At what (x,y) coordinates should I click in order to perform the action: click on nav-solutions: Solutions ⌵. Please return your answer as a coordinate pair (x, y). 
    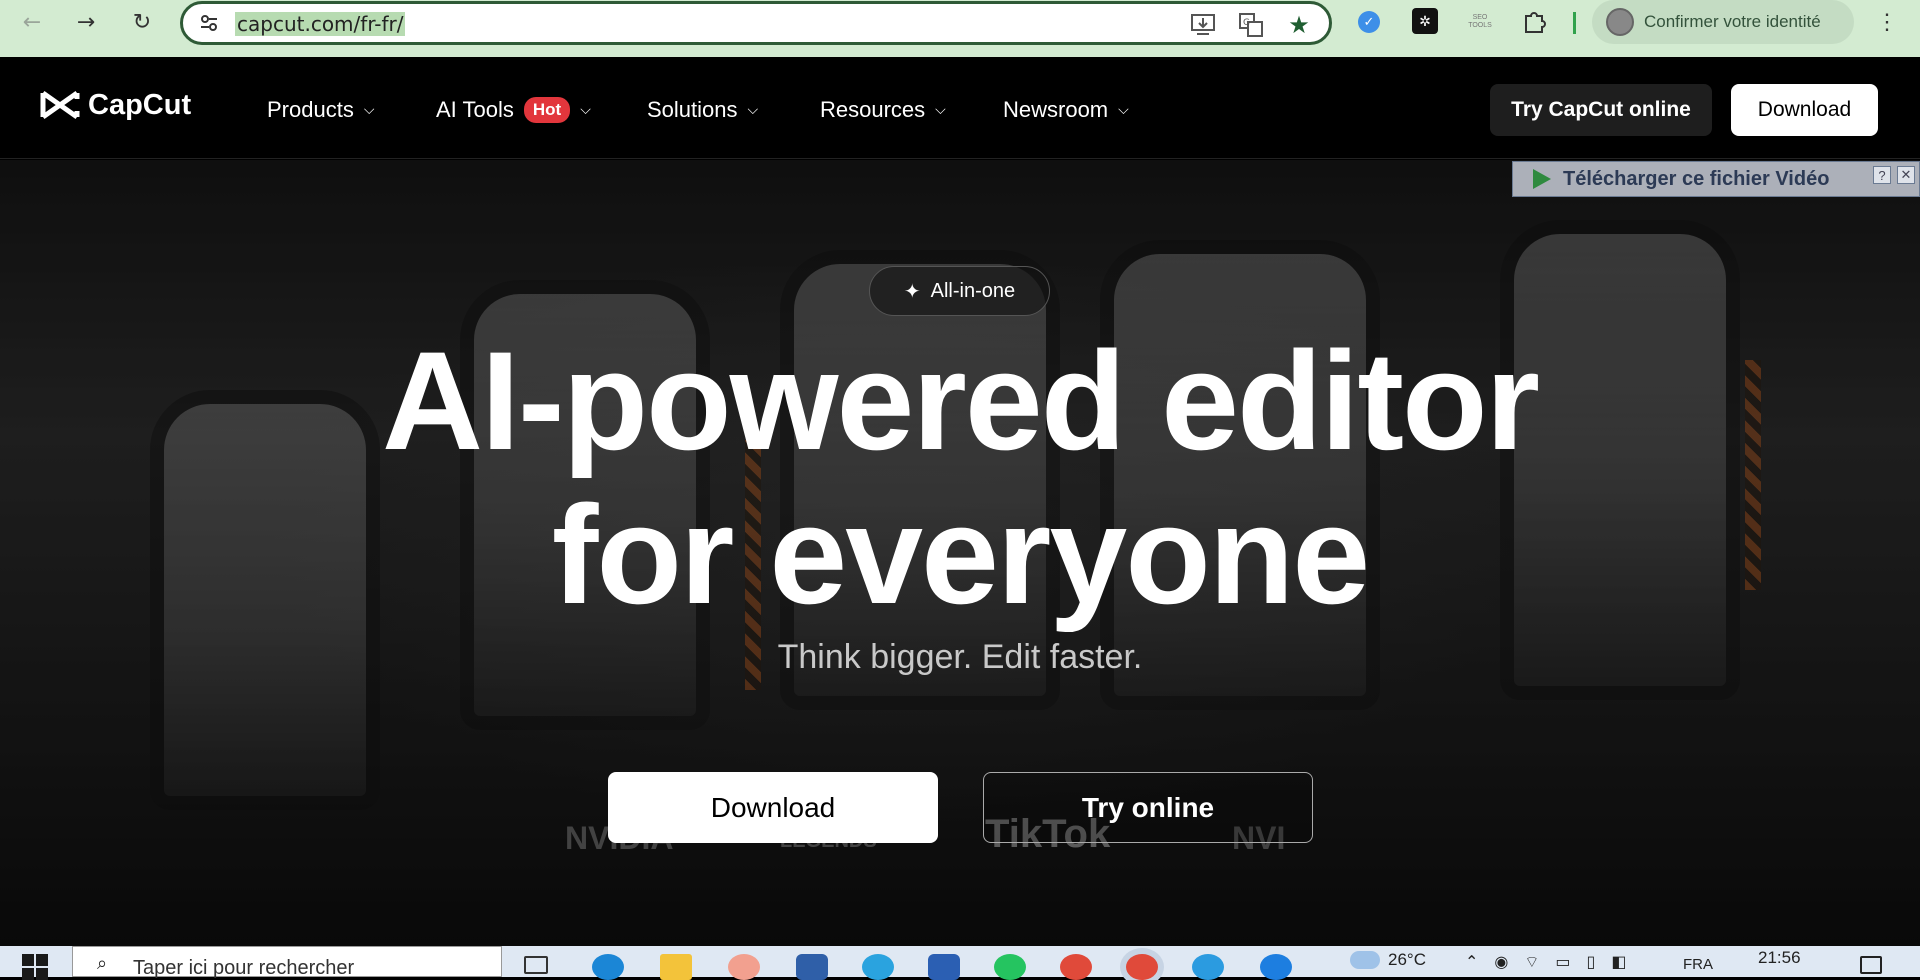
    Looking at the image, I should click on (702, 110).